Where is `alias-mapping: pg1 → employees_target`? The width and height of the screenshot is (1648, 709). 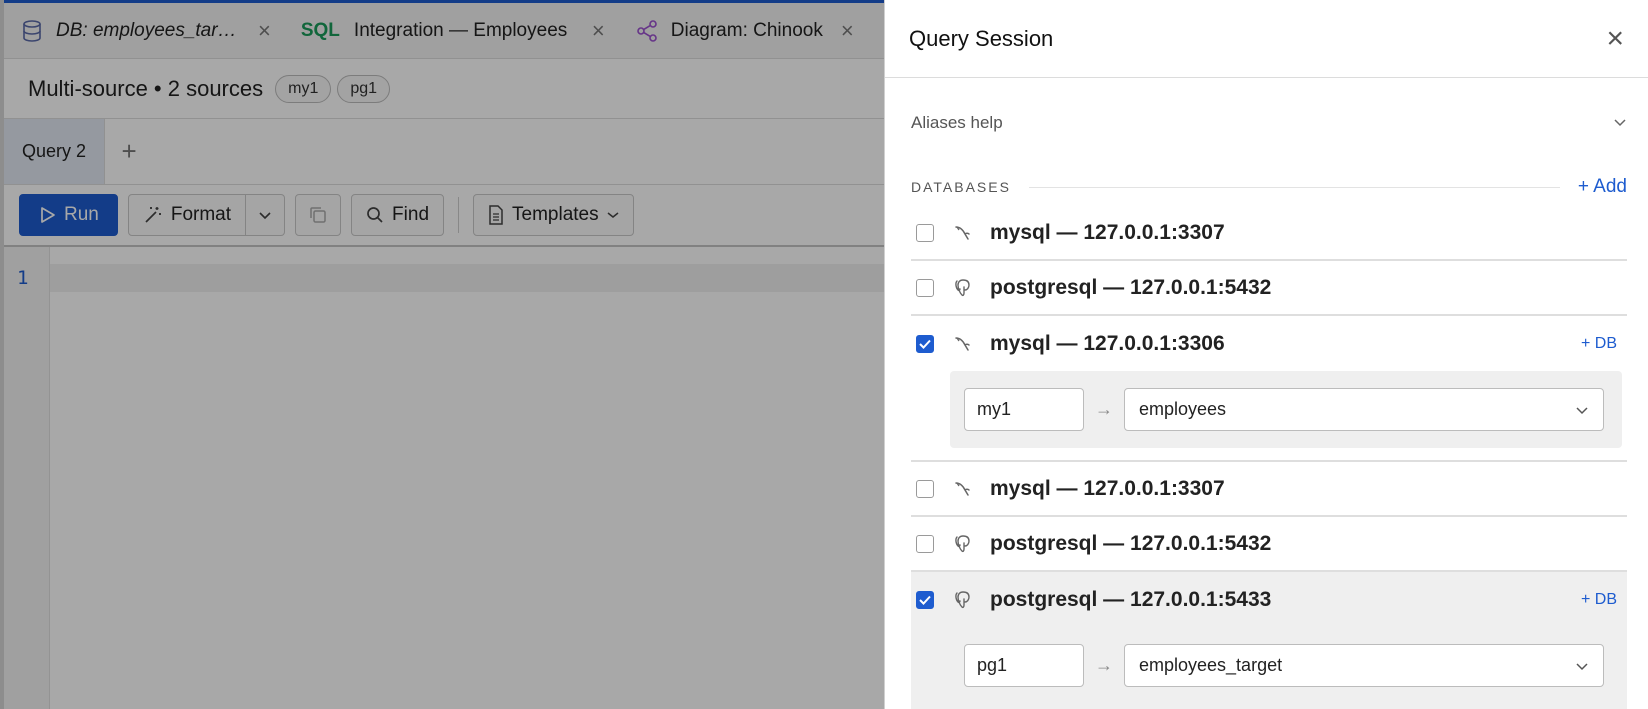
alias-mapping: pg1 → employees_target is located at coordinates (1286, 665).